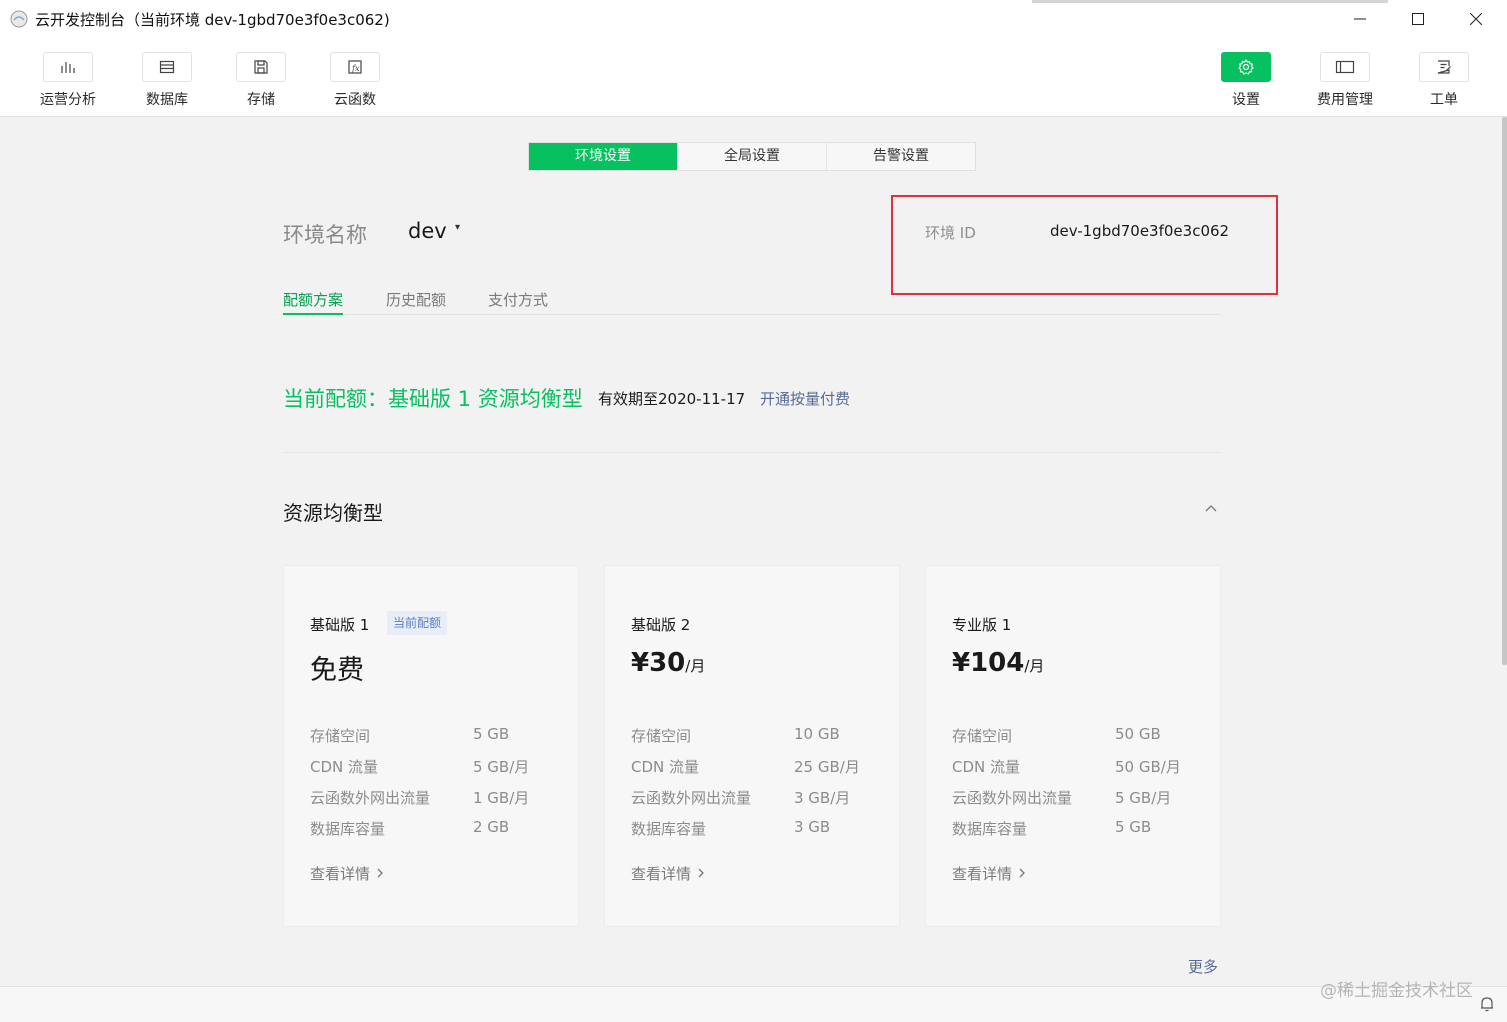  Describe the element at coordinates (261, 67) in the screenshot. I see `save-icon` at that location.